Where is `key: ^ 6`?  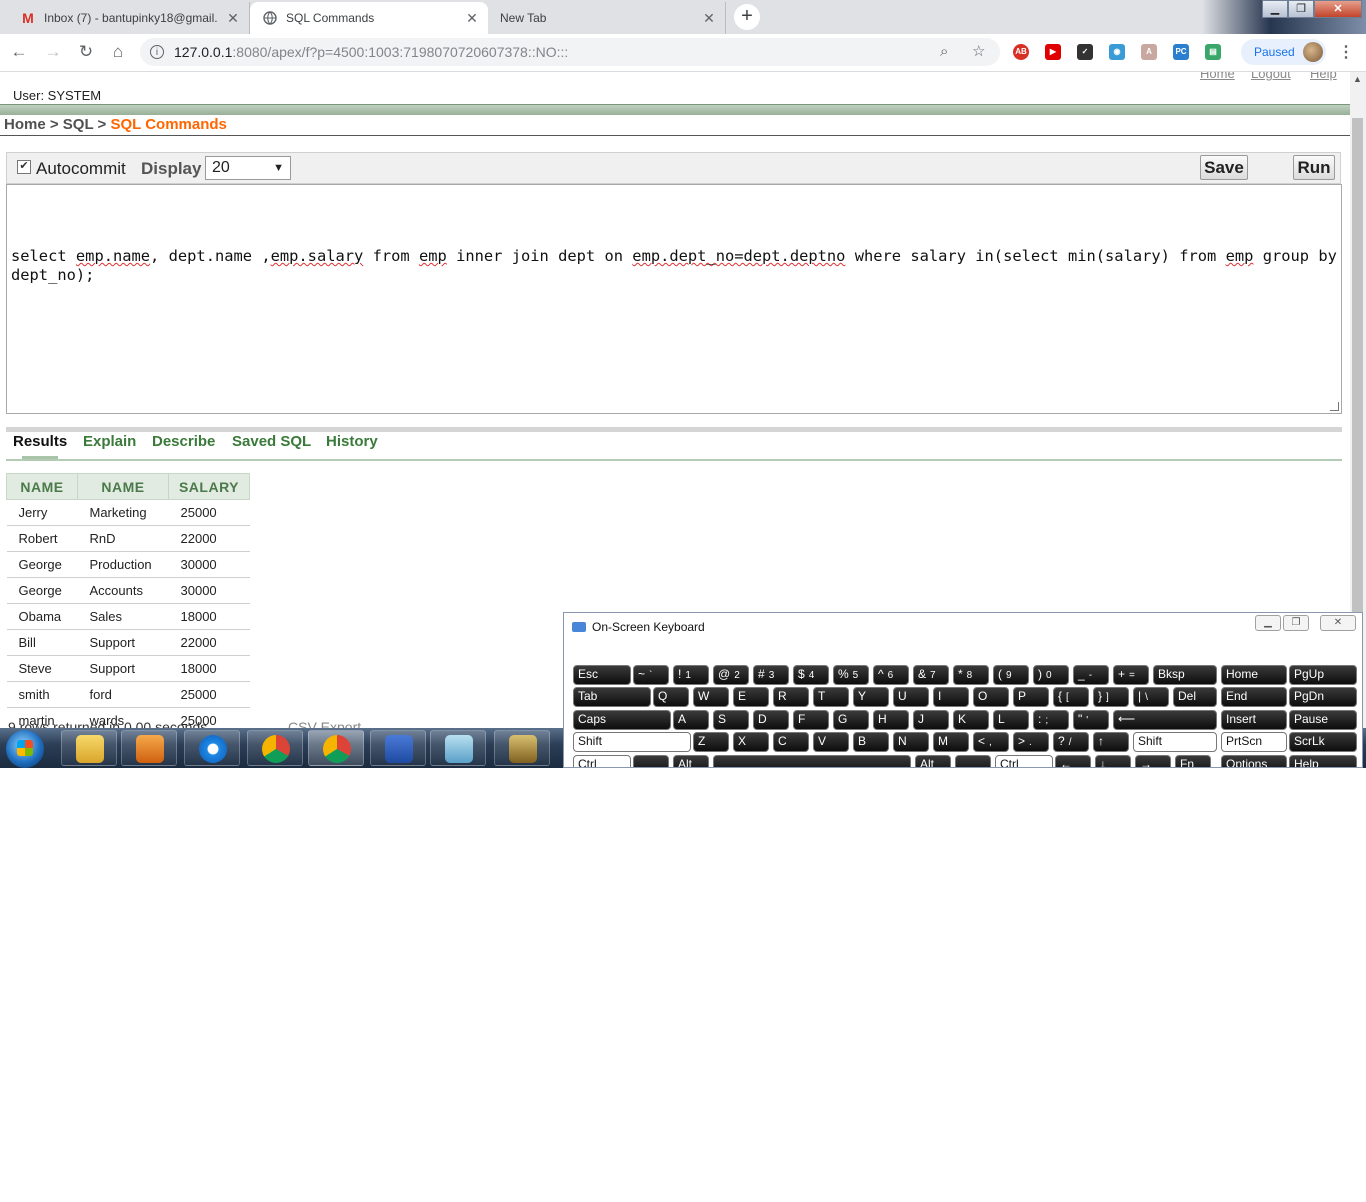 key: ^ 6 is located at coordinates (891, 675).